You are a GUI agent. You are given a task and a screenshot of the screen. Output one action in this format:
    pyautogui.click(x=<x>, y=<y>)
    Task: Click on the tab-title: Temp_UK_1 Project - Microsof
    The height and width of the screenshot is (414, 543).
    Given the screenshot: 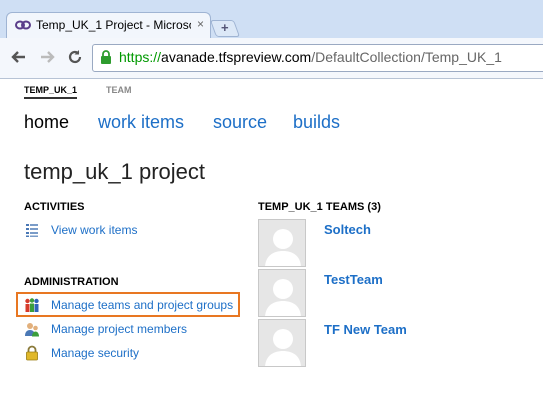 What is the action you would take?
    pyautogui.click(x=113, y=25)
    